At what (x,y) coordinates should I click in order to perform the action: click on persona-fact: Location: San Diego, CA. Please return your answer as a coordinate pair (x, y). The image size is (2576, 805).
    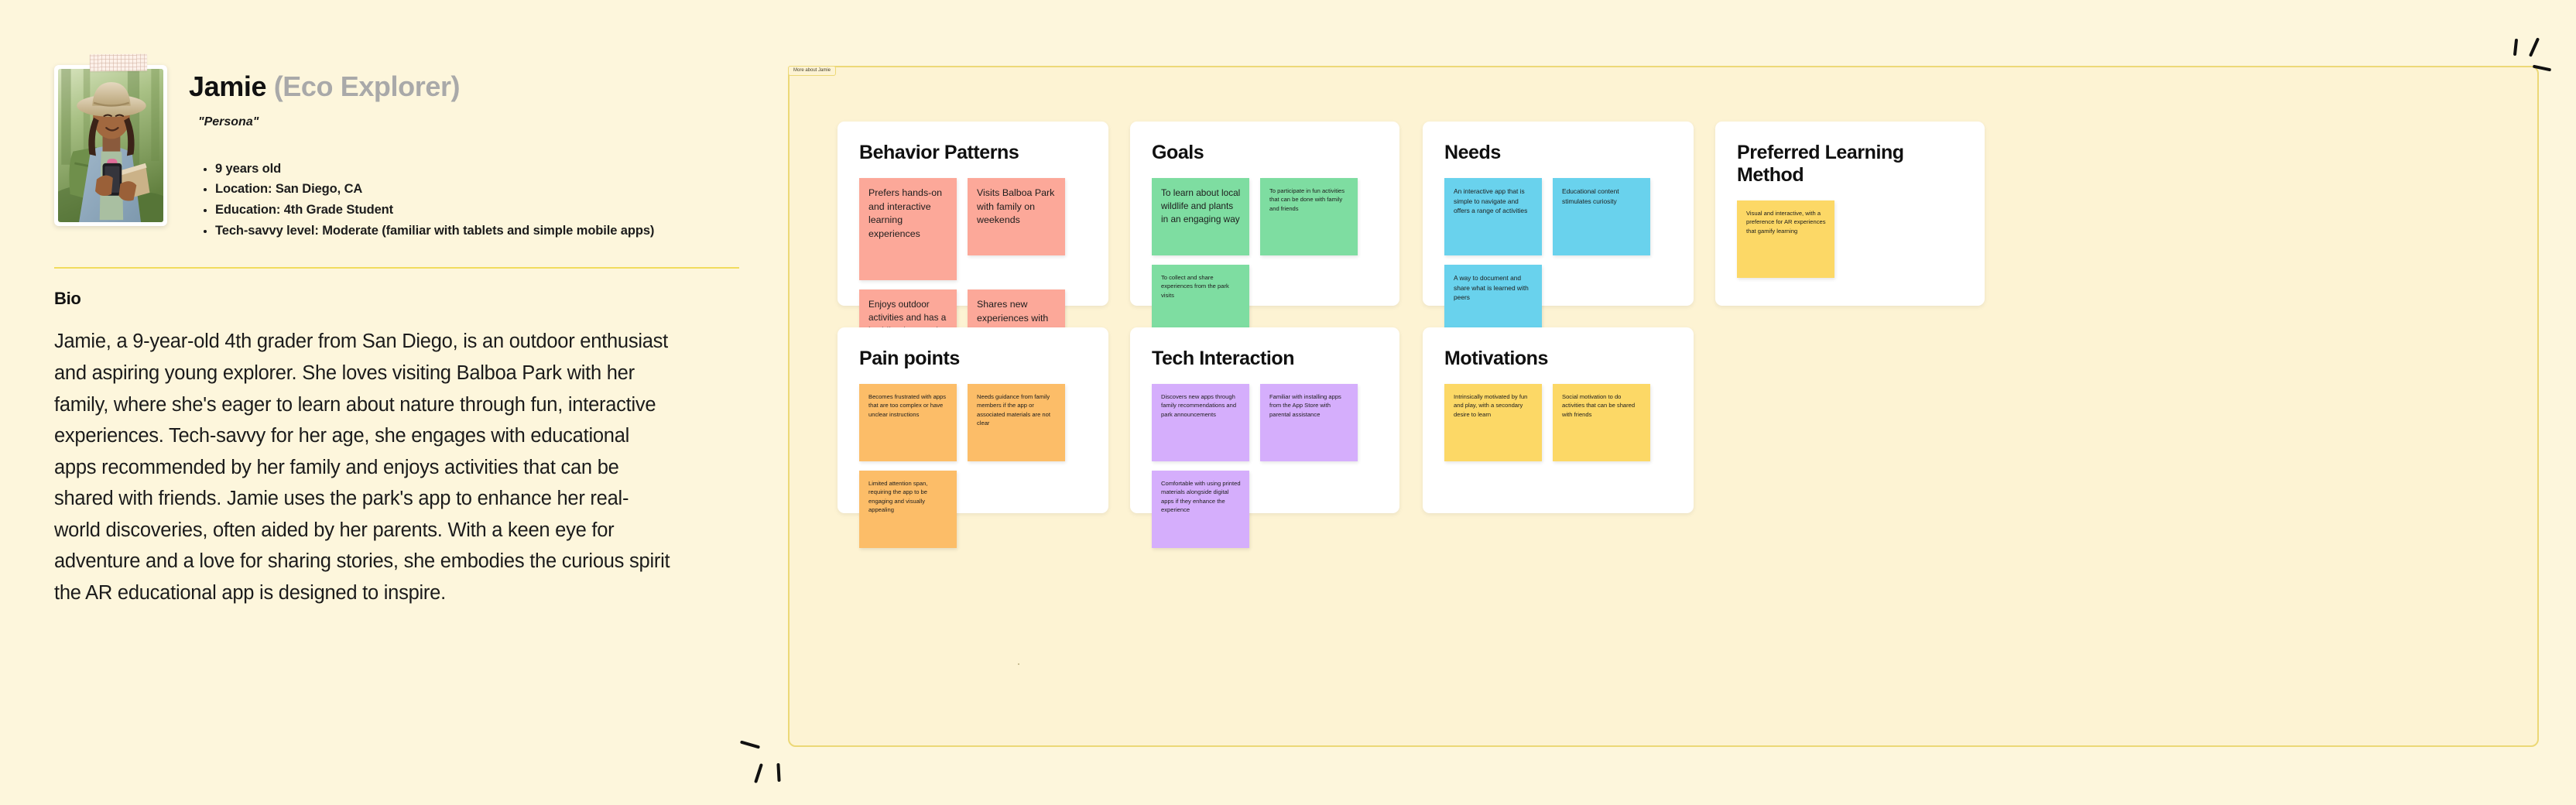
    Looking at the image, I should click on (479, 189).